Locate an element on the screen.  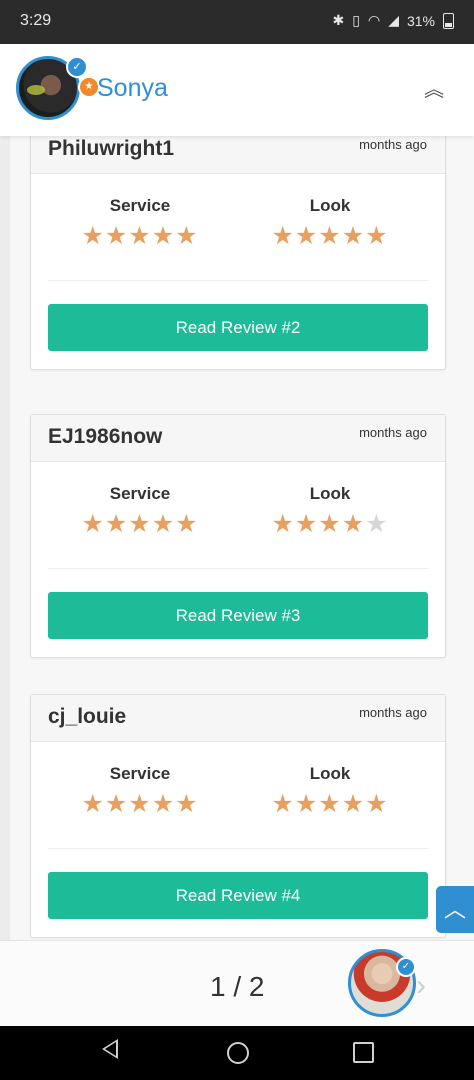
back-to-top-button: ︿ is located at coordinates (455, 909).